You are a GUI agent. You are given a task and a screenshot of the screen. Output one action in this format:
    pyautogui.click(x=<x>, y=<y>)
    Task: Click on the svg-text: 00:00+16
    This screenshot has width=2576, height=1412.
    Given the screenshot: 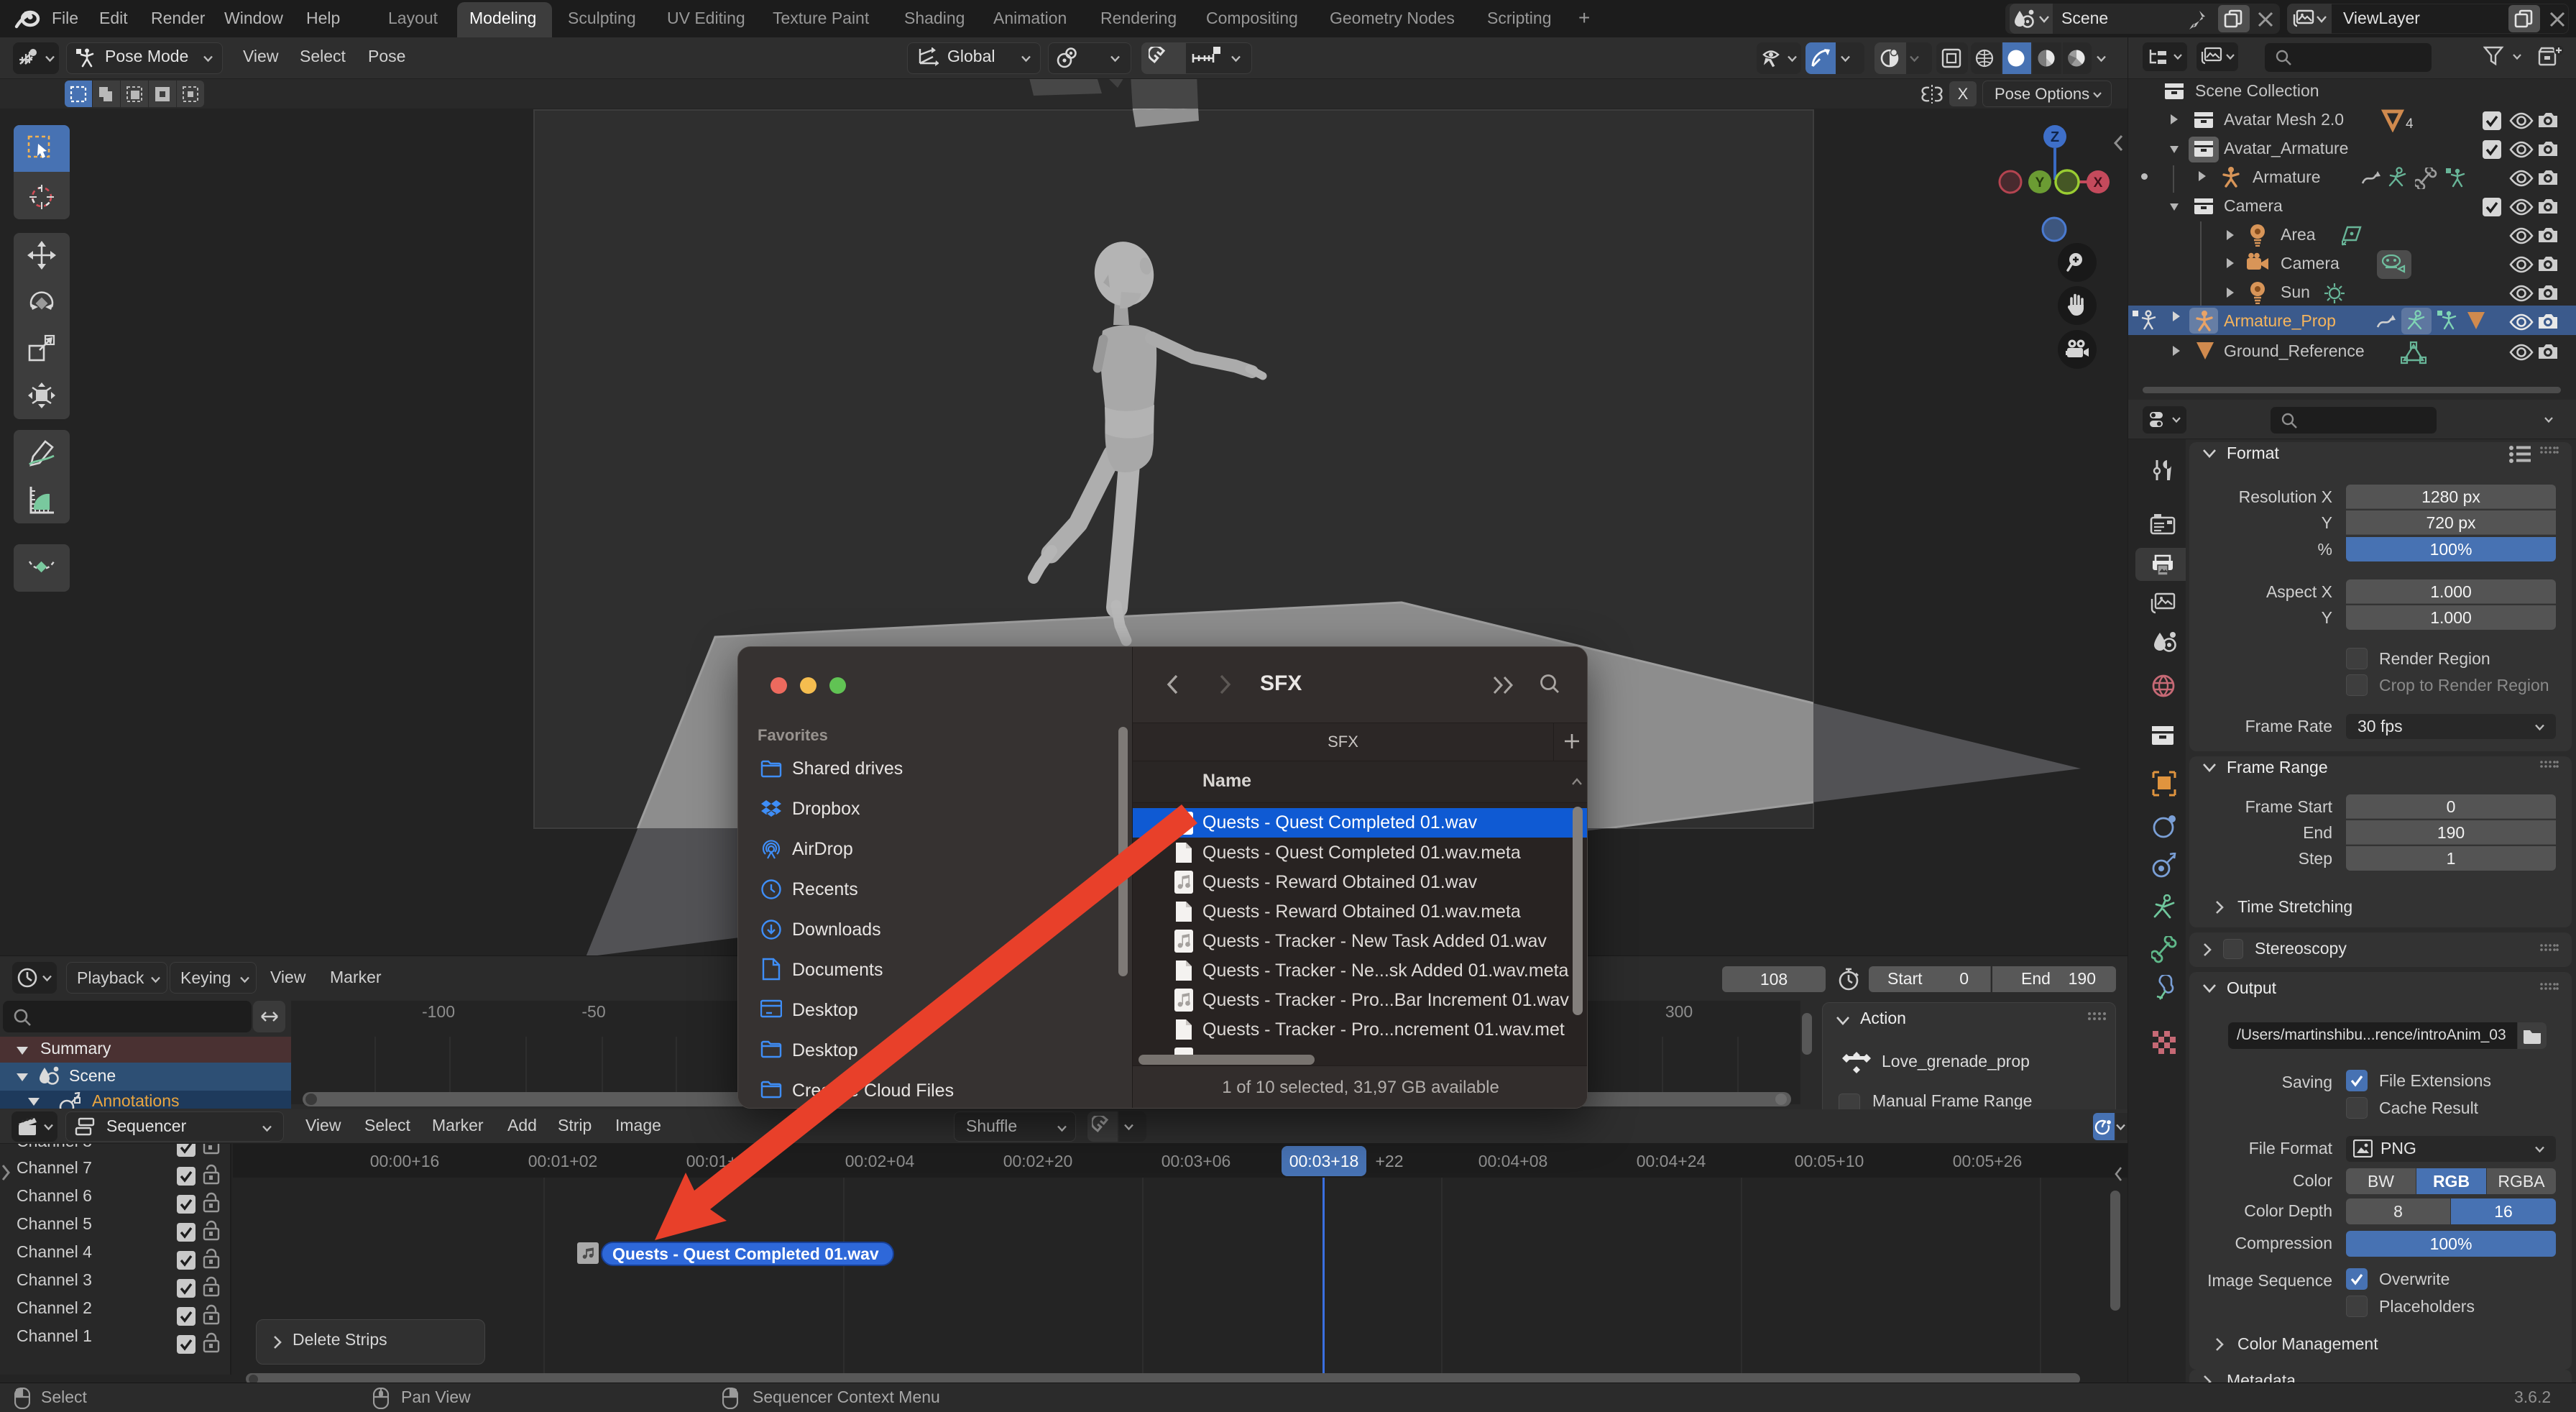 What is the action you would take?
    pyautogui.click(x=405, y=1161)
    